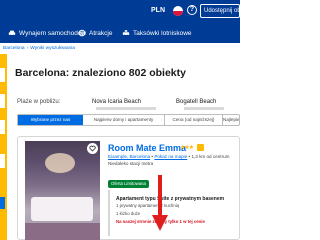  I want to click on attractions-icon, so click(82, 33).